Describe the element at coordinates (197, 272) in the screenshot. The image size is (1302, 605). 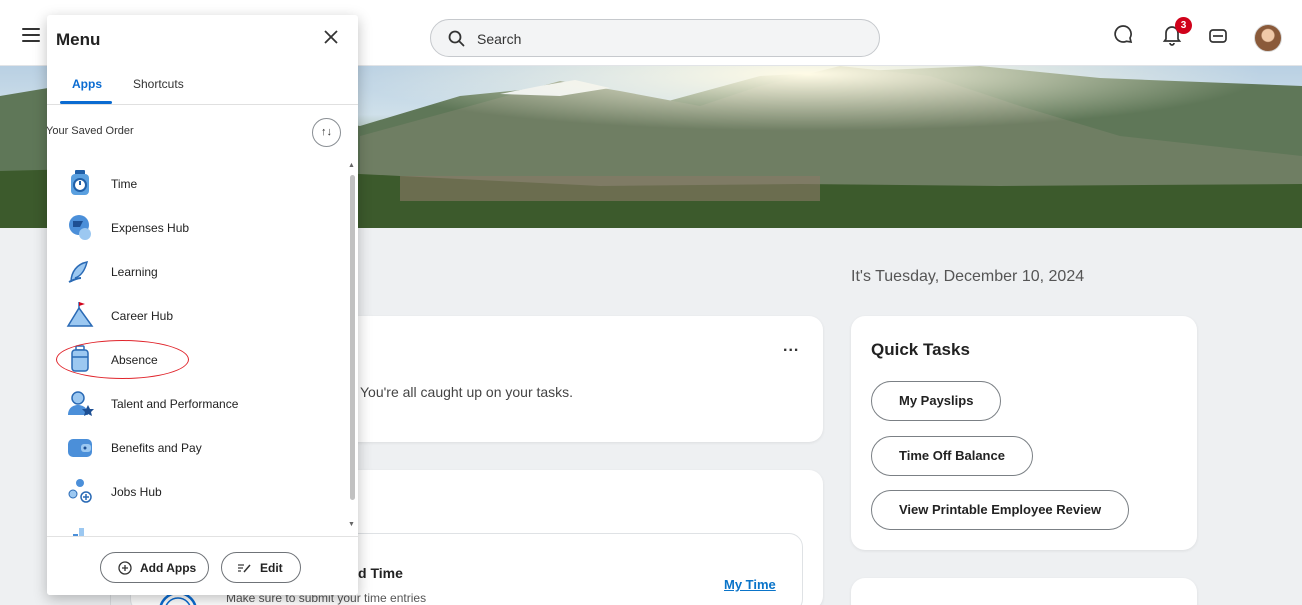
I see `menu-app-learning: Learning` at that location.